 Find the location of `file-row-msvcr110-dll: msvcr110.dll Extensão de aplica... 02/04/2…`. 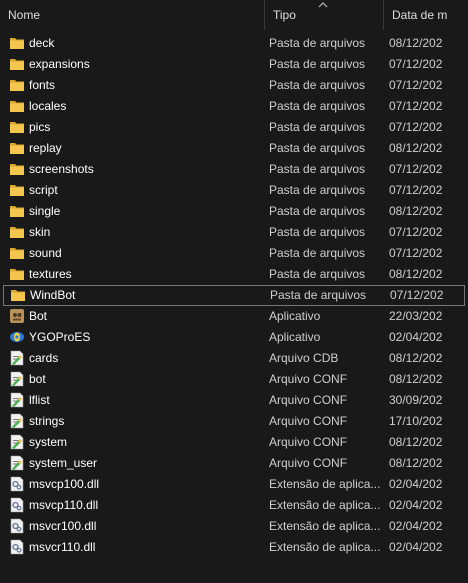

file-row-msvcr110-dll: msvcr110.dll Extensão de aplica... 02/04/2… is located at coordinates (234, 547).